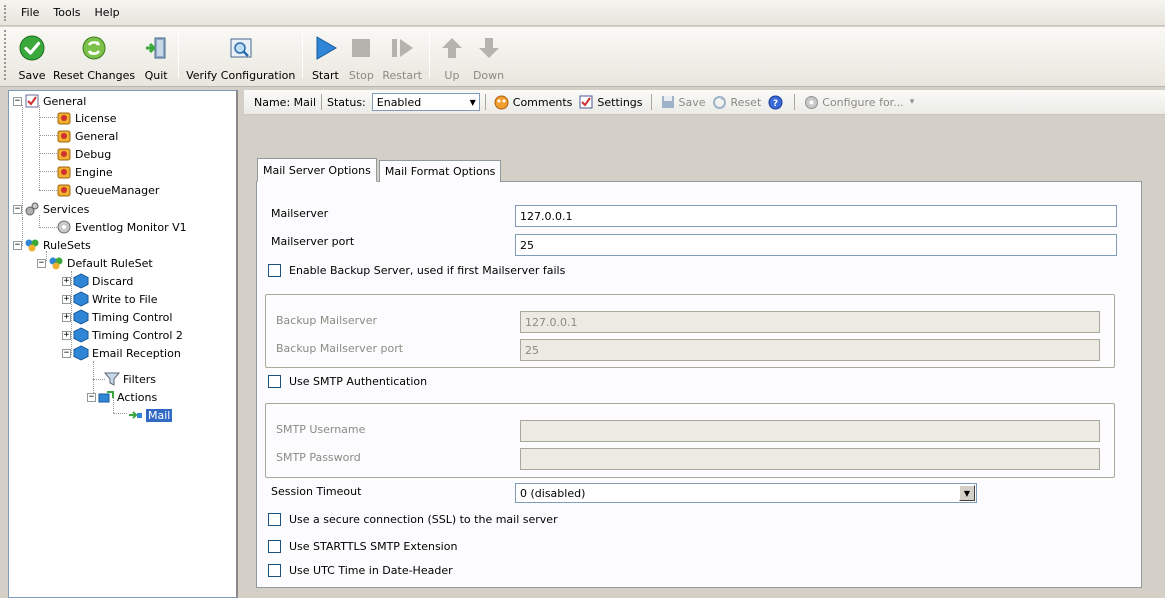 This screenshot has width=1165, height=598. I want to click on start-label: Start, so click(325, 75).